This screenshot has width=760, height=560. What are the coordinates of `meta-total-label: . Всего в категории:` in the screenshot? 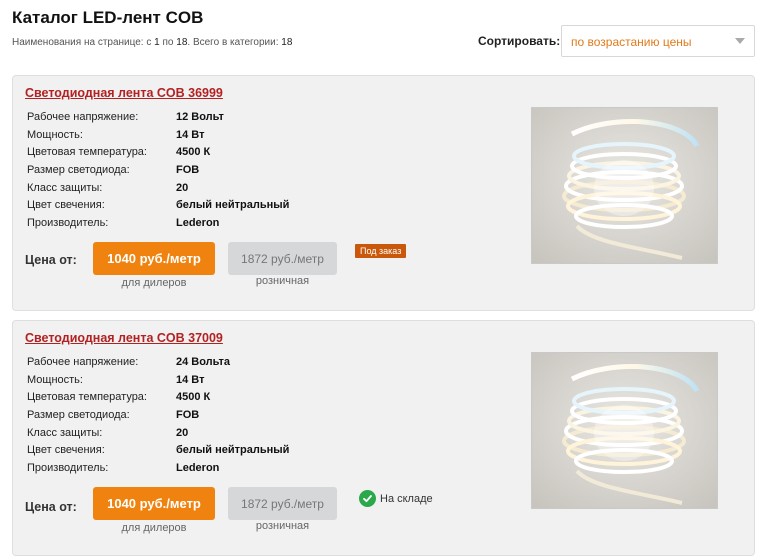 It's located at (233, 42).